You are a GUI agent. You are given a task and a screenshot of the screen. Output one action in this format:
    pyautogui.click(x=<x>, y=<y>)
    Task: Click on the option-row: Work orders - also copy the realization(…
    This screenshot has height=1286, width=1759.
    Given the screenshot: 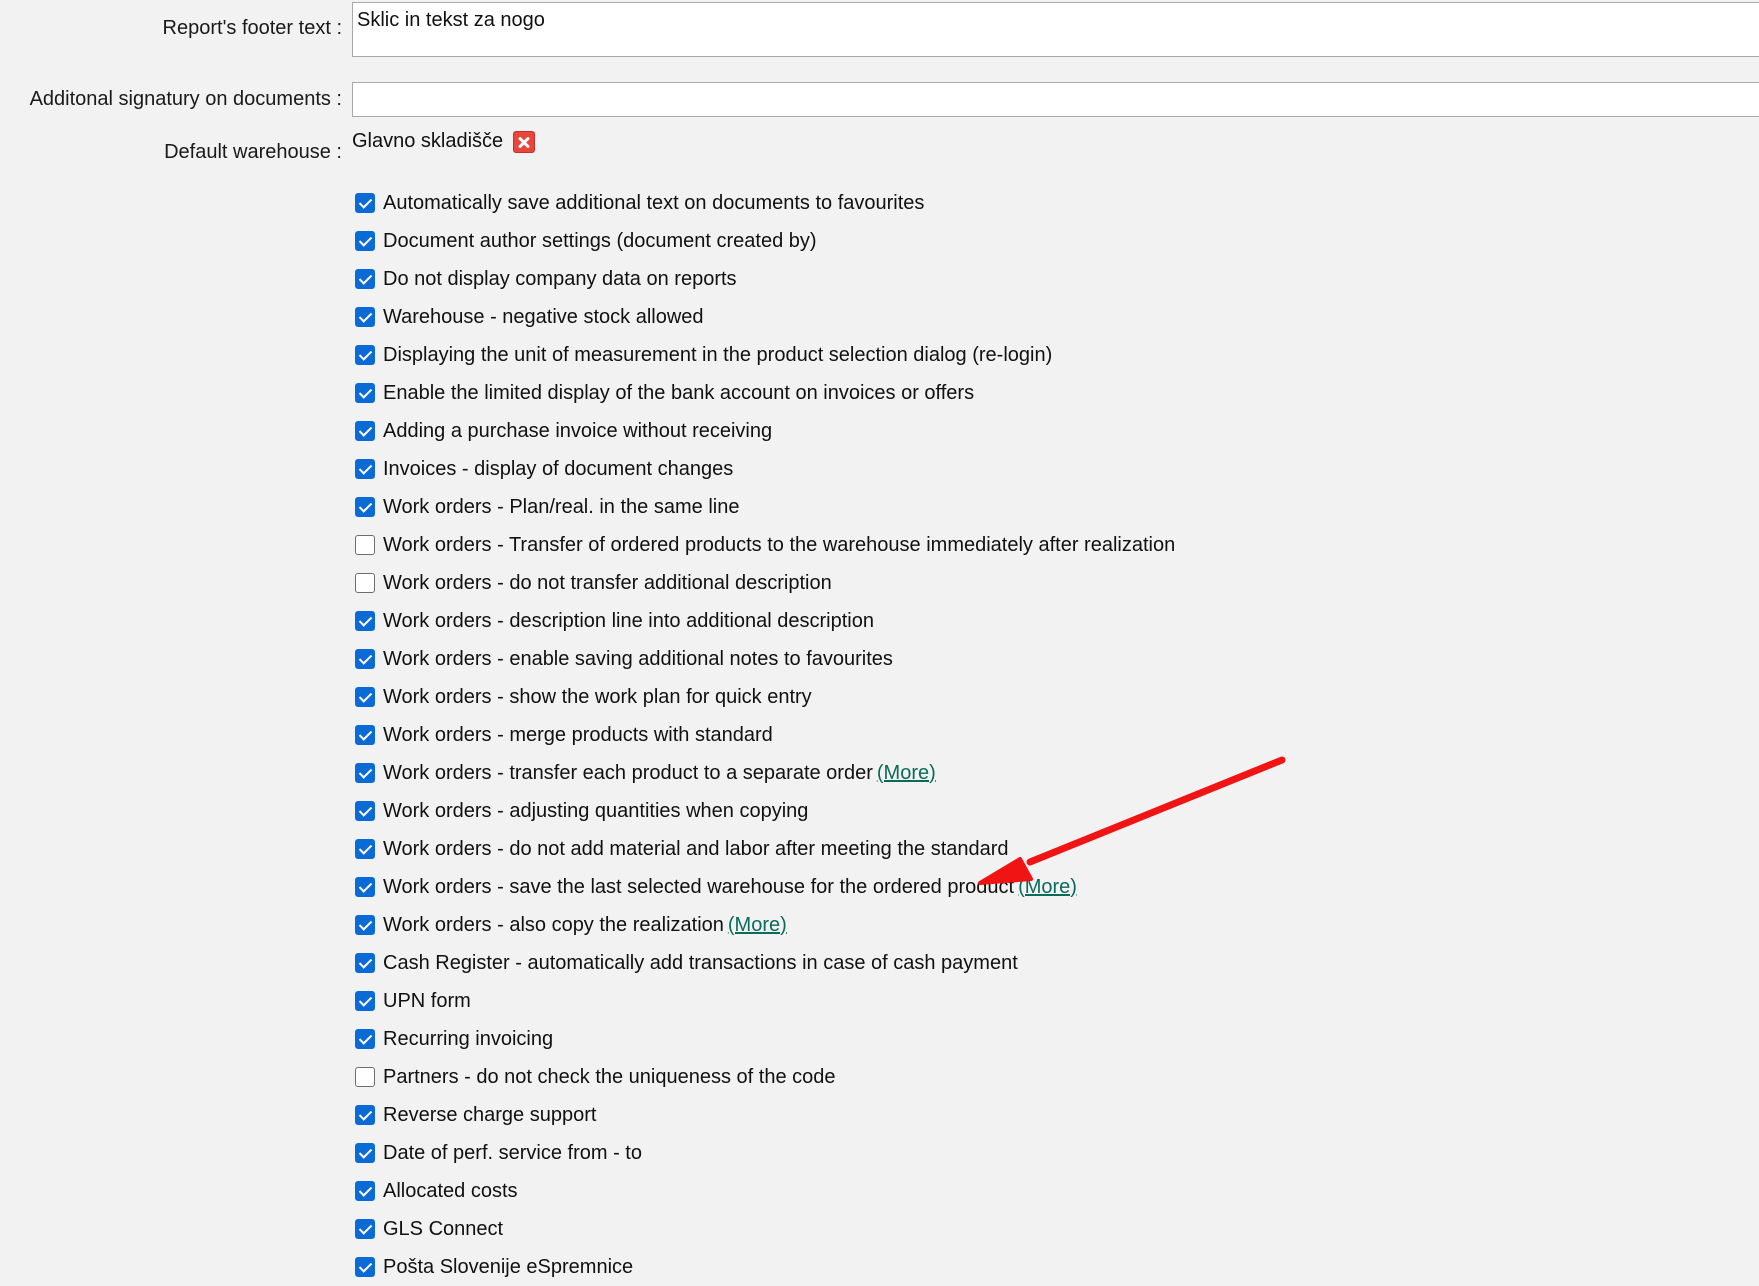 What is the action you would take?
    pyautogui.click(x=765, y=925)
    